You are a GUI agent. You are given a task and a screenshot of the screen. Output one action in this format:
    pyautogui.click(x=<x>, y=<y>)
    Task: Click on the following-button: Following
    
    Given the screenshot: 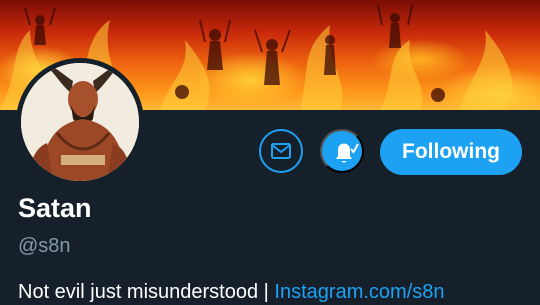 What is the action you would take?
    pyautogui.click(x=451, y=152)
    